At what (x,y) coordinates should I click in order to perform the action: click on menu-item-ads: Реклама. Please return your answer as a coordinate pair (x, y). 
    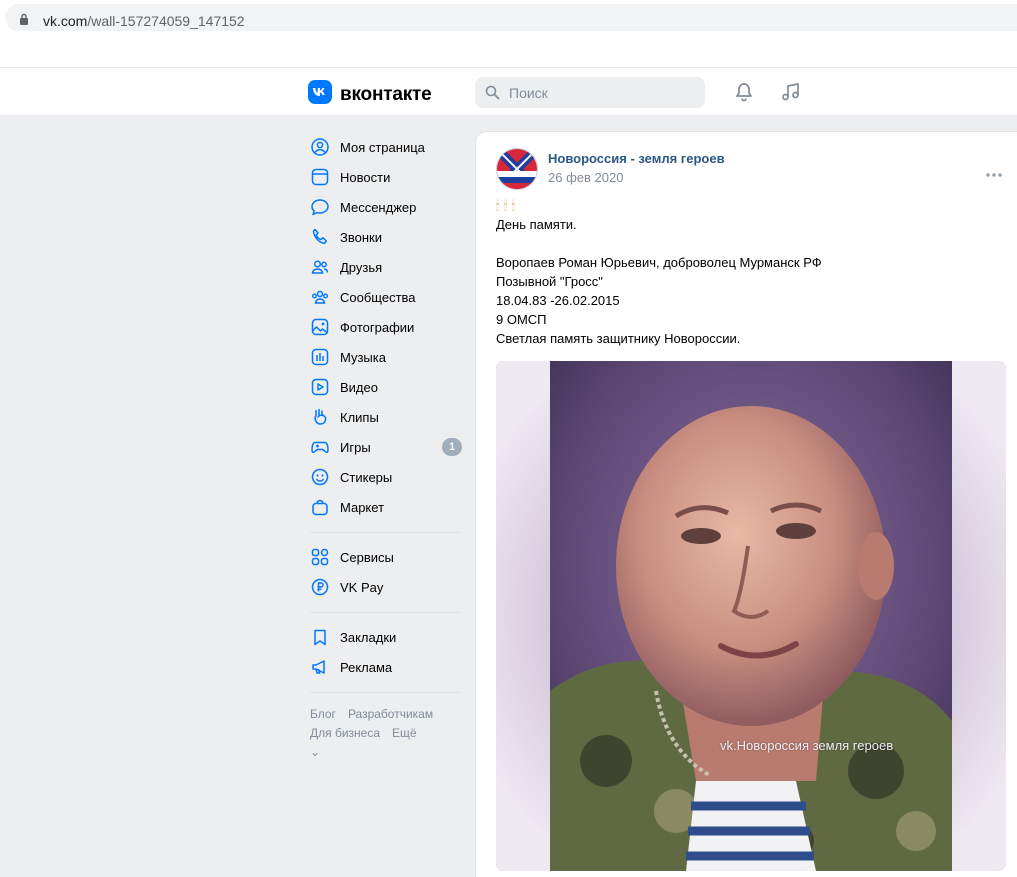
    Looking at the image, I should click on (386, 667).